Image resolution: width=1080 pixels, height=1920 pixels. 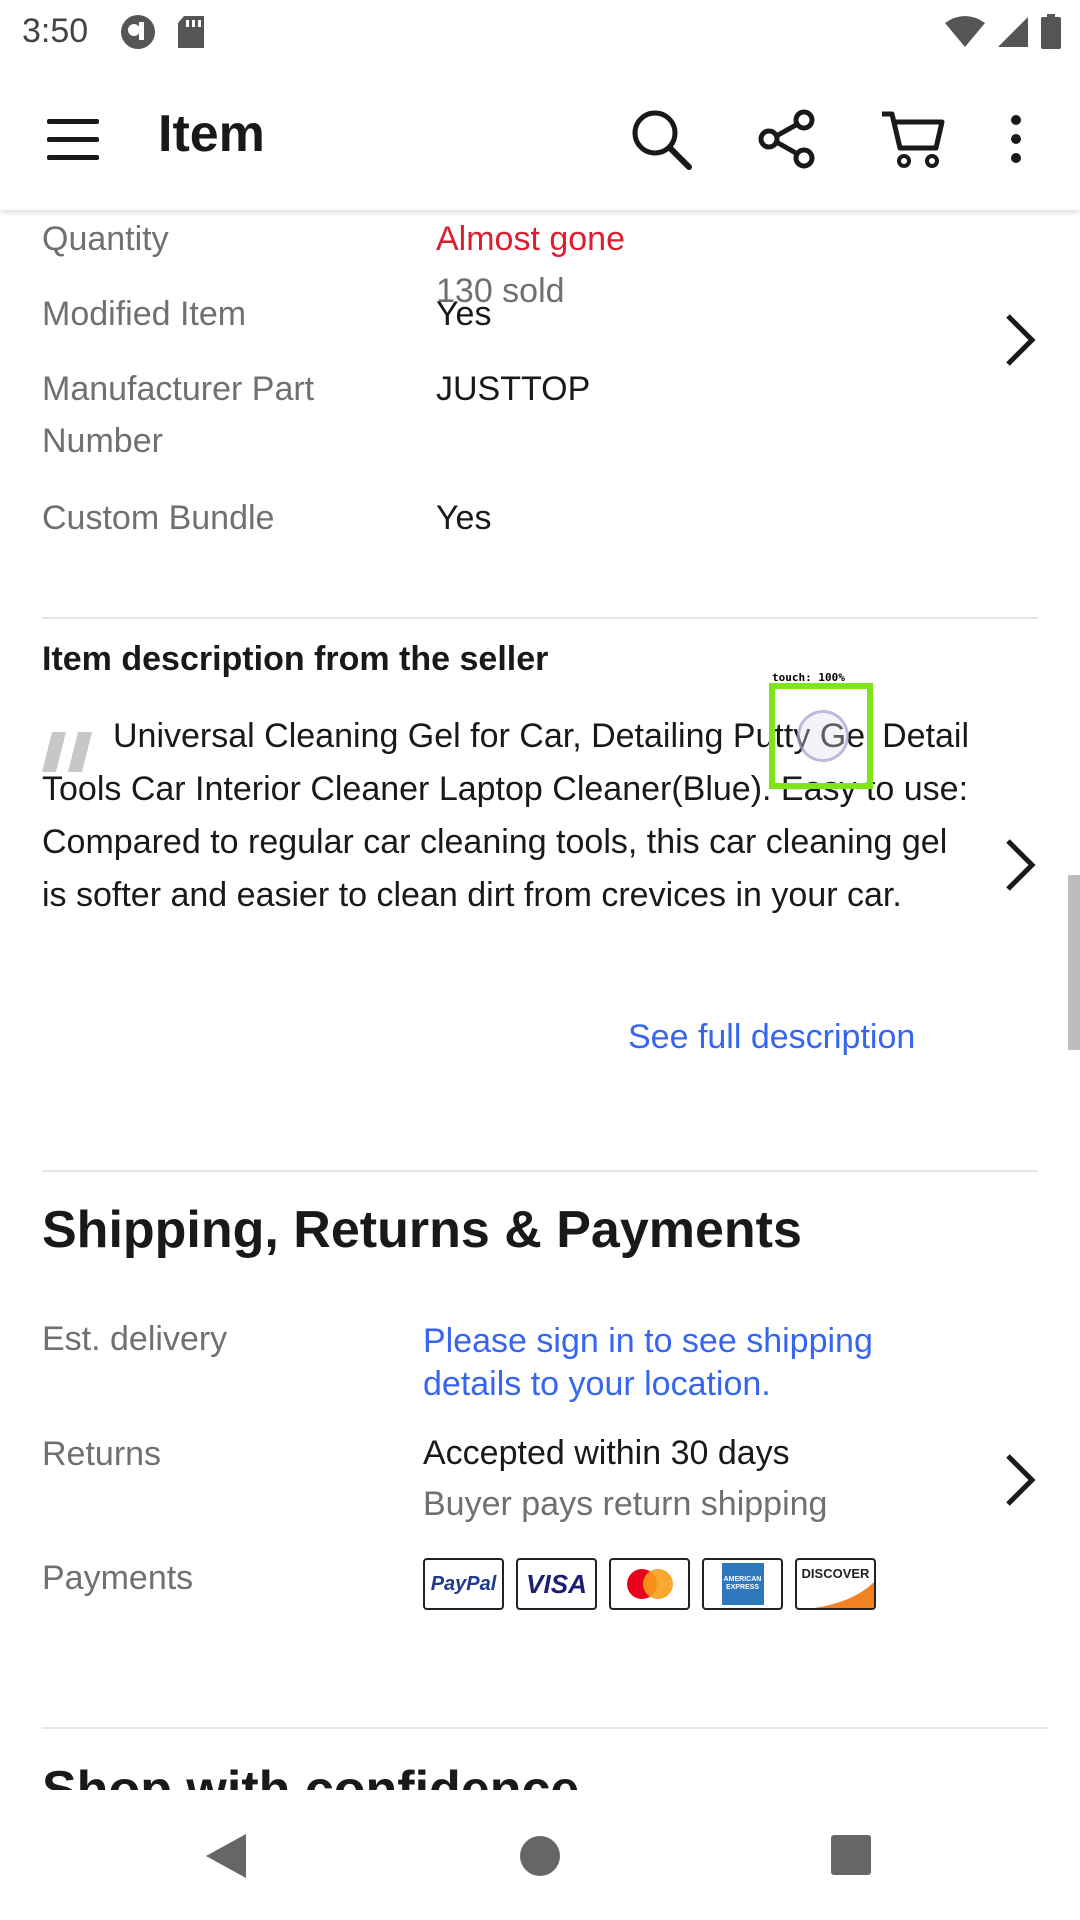 I want to click on status-bar: 3:50, so click(x=540, y=32).